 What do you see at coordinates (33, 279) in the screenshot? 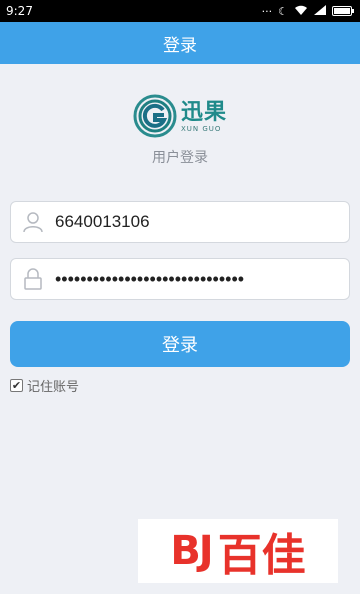
I see `lock-icon` at bounding box center [33, 279].